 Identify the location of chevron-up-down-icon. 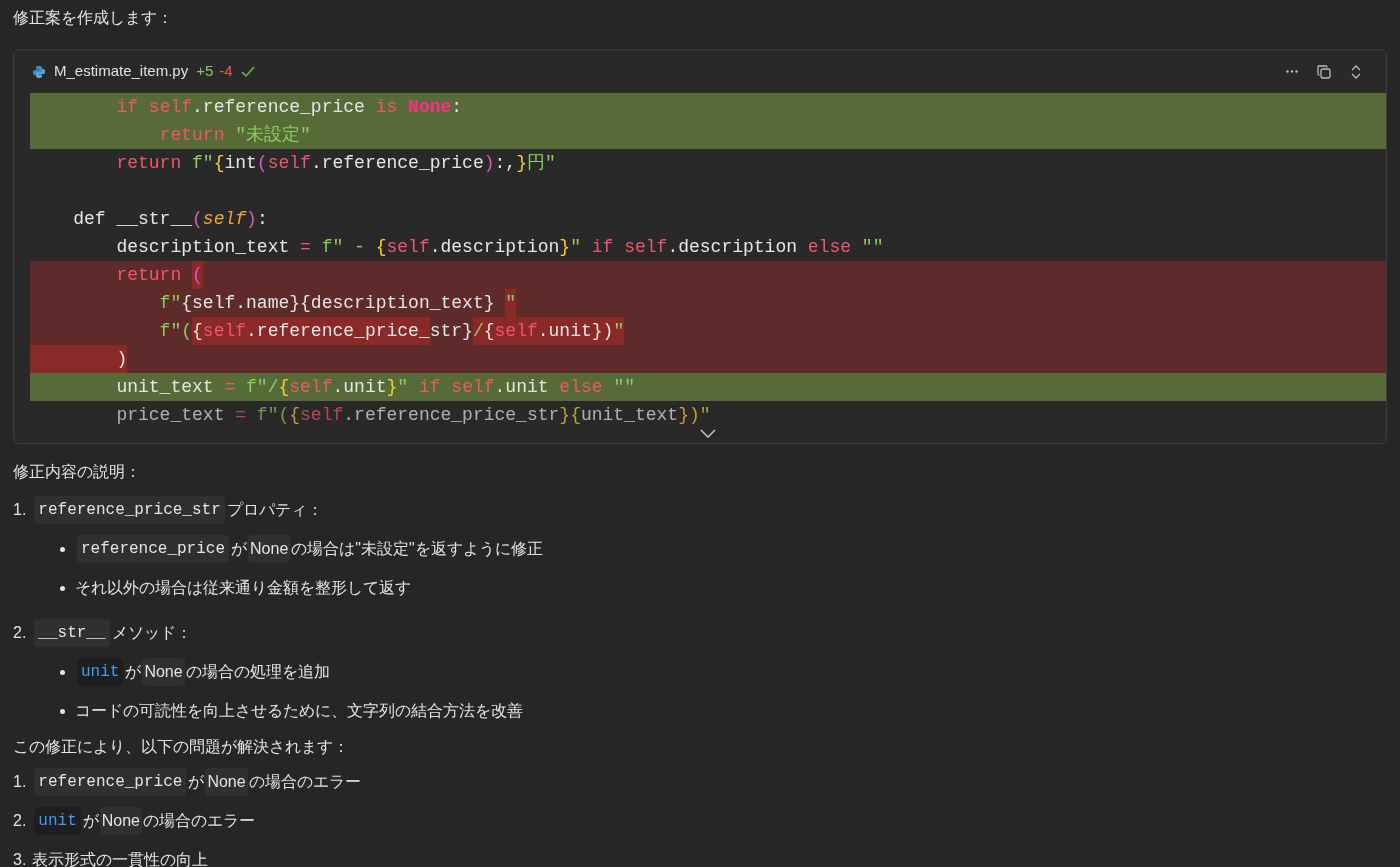
(1356, 71).